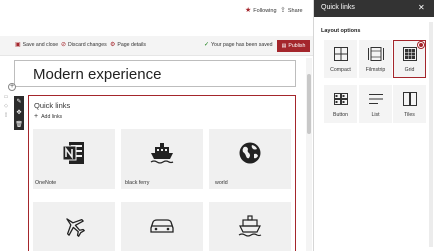  Describe the element at coordinates (421, 7) in the screenshot. I see `close-icon: ✕` at that location.